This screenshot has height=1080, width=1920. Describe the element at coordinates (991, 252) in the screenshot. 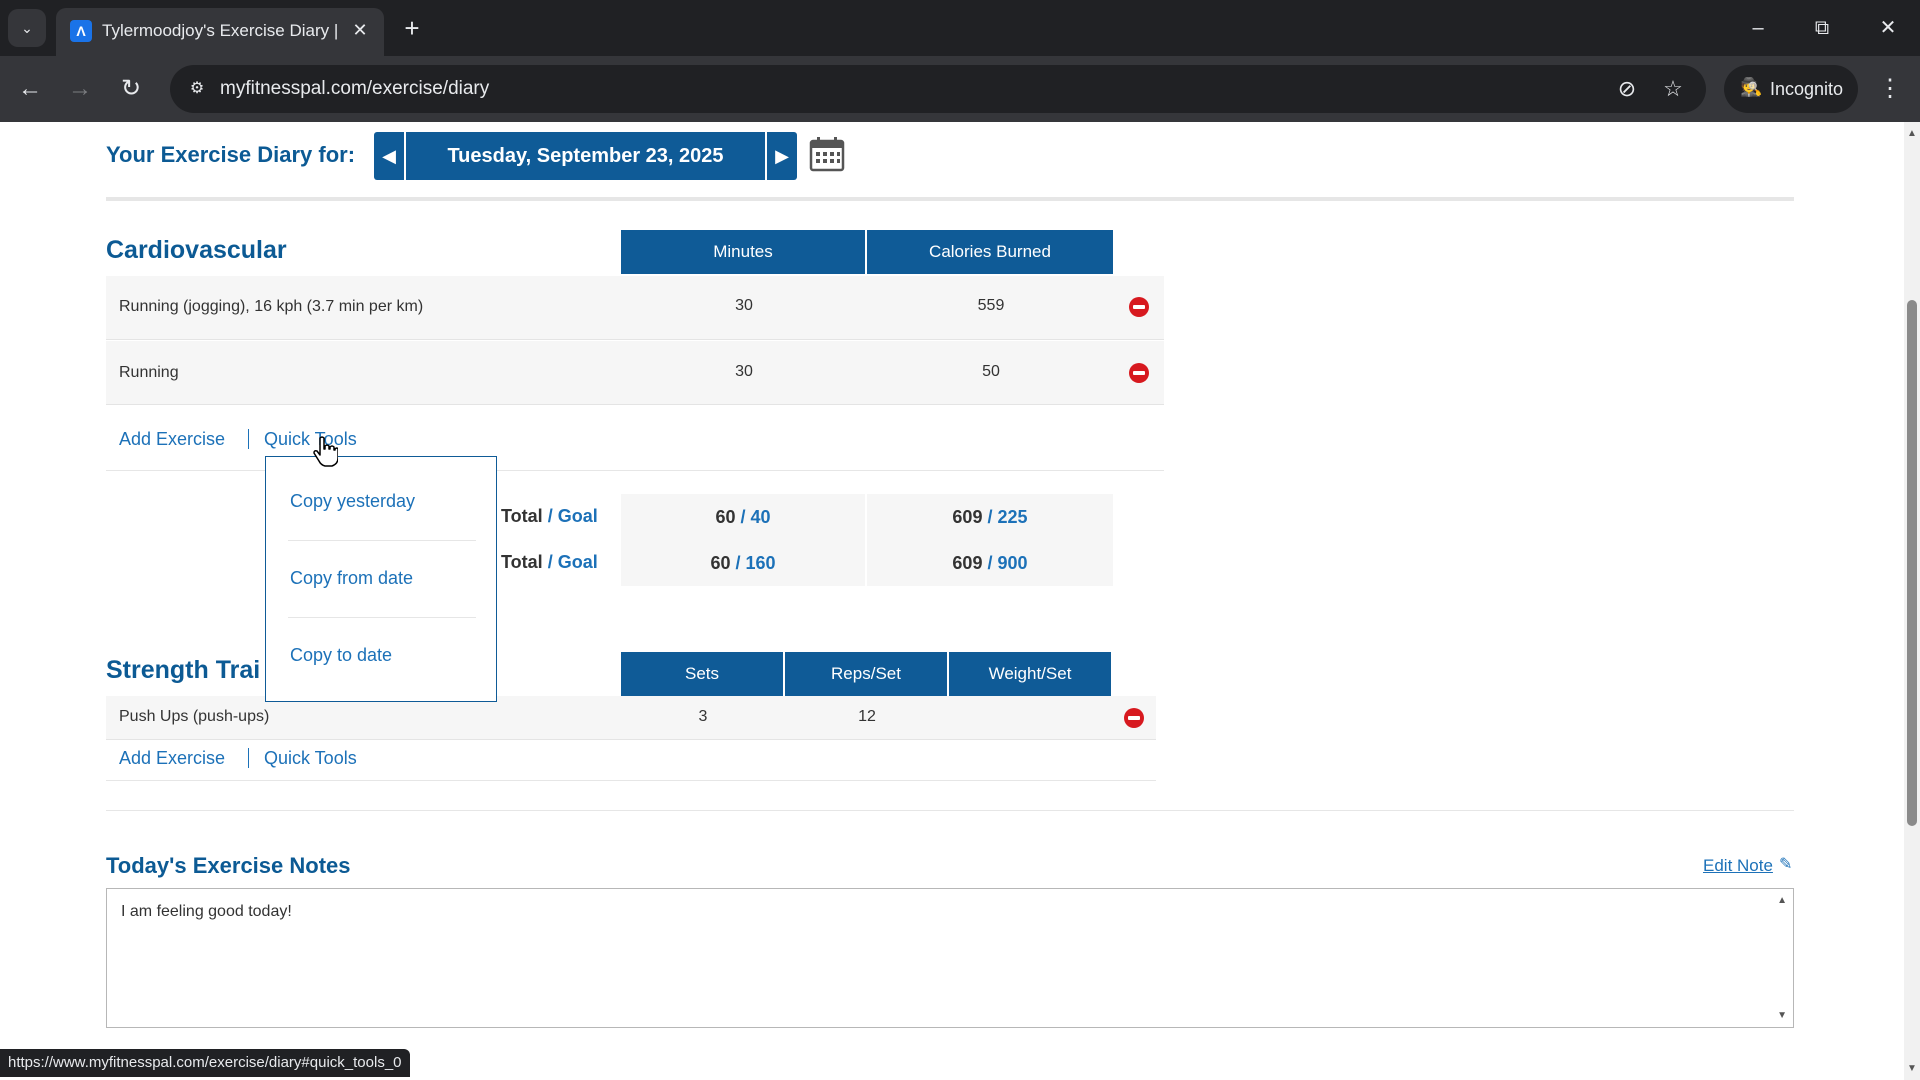

I see `column-header-calories: Calories Burned` at that location.